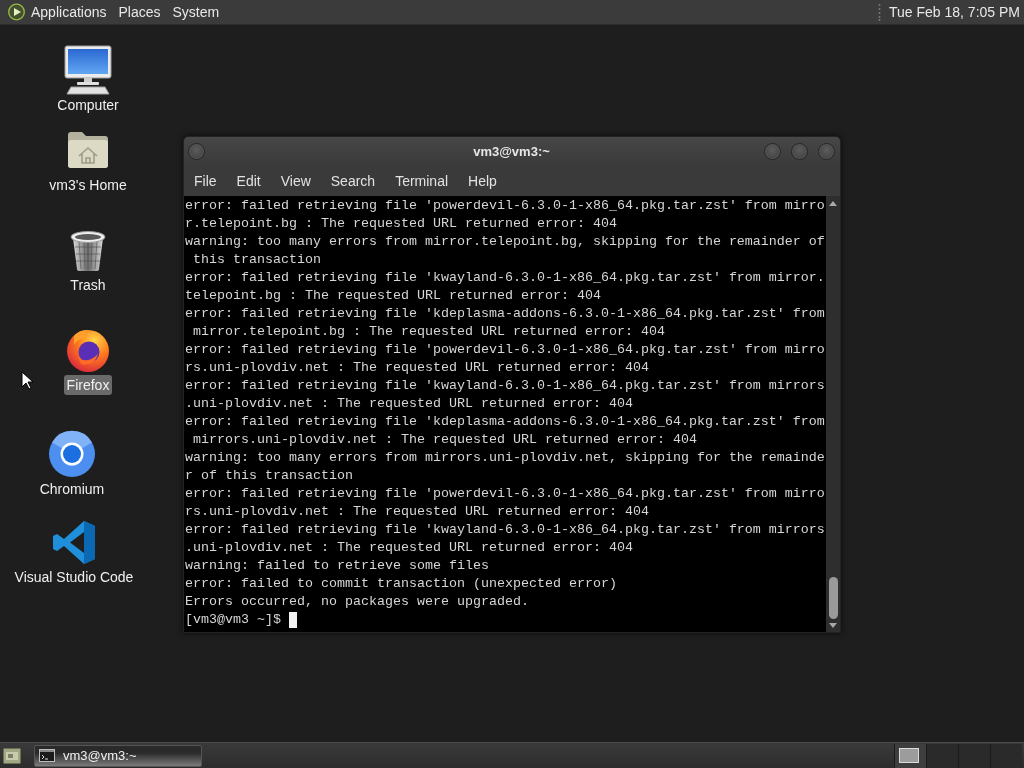 This screenshot has width=1024, height=768. What do you see at coordinates (256, 260) in the screenshot?
I see `terminal-line: this transaction` at bounding box center [256, 260].